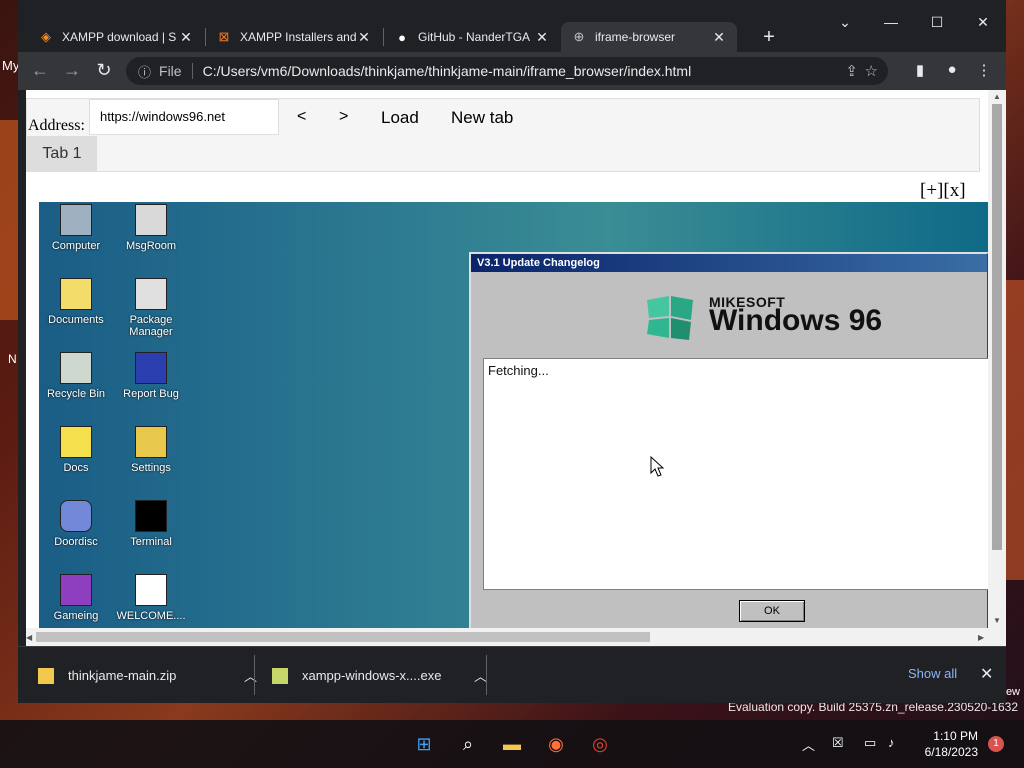 This screenshot has height=768, width=1024. I want to click on brand-title: Windows 96, so click(796, 320).